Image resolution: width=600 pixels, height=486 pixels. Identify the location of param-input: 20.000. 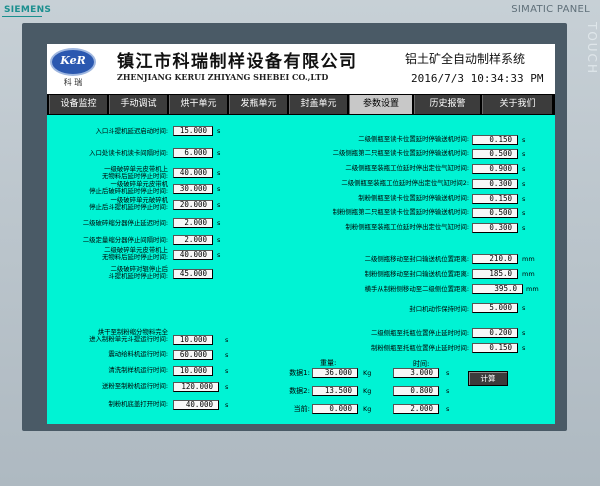
(193, 205).